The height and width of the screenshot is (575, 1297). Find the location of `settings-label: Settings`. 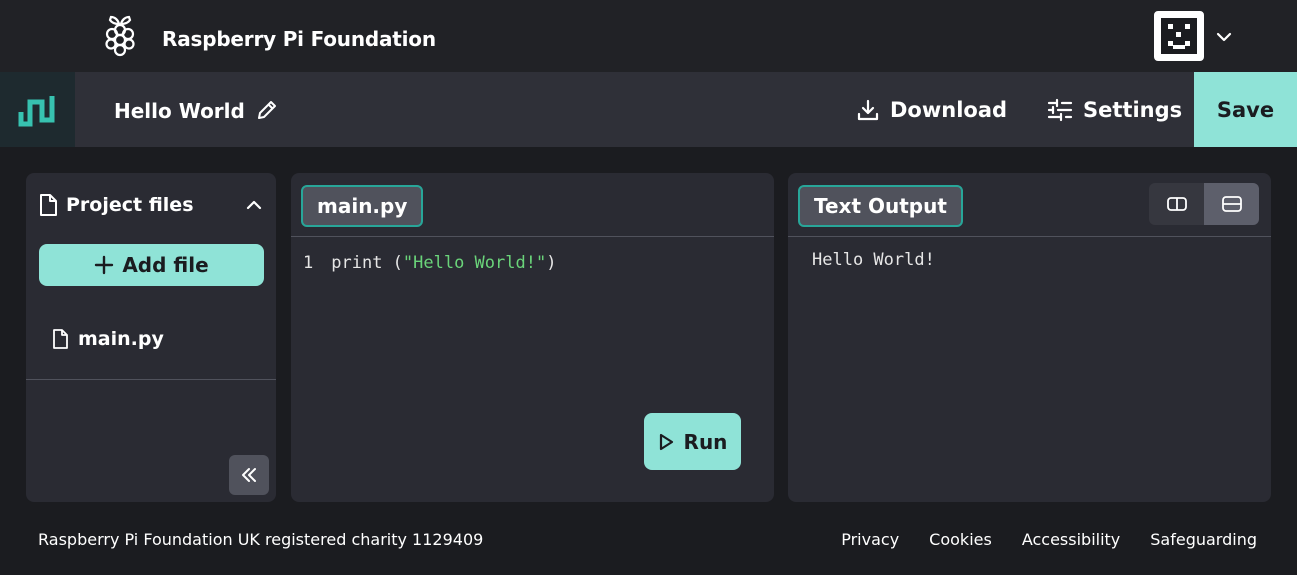

settings-label: Settings is located at coordinates (1133, 110).